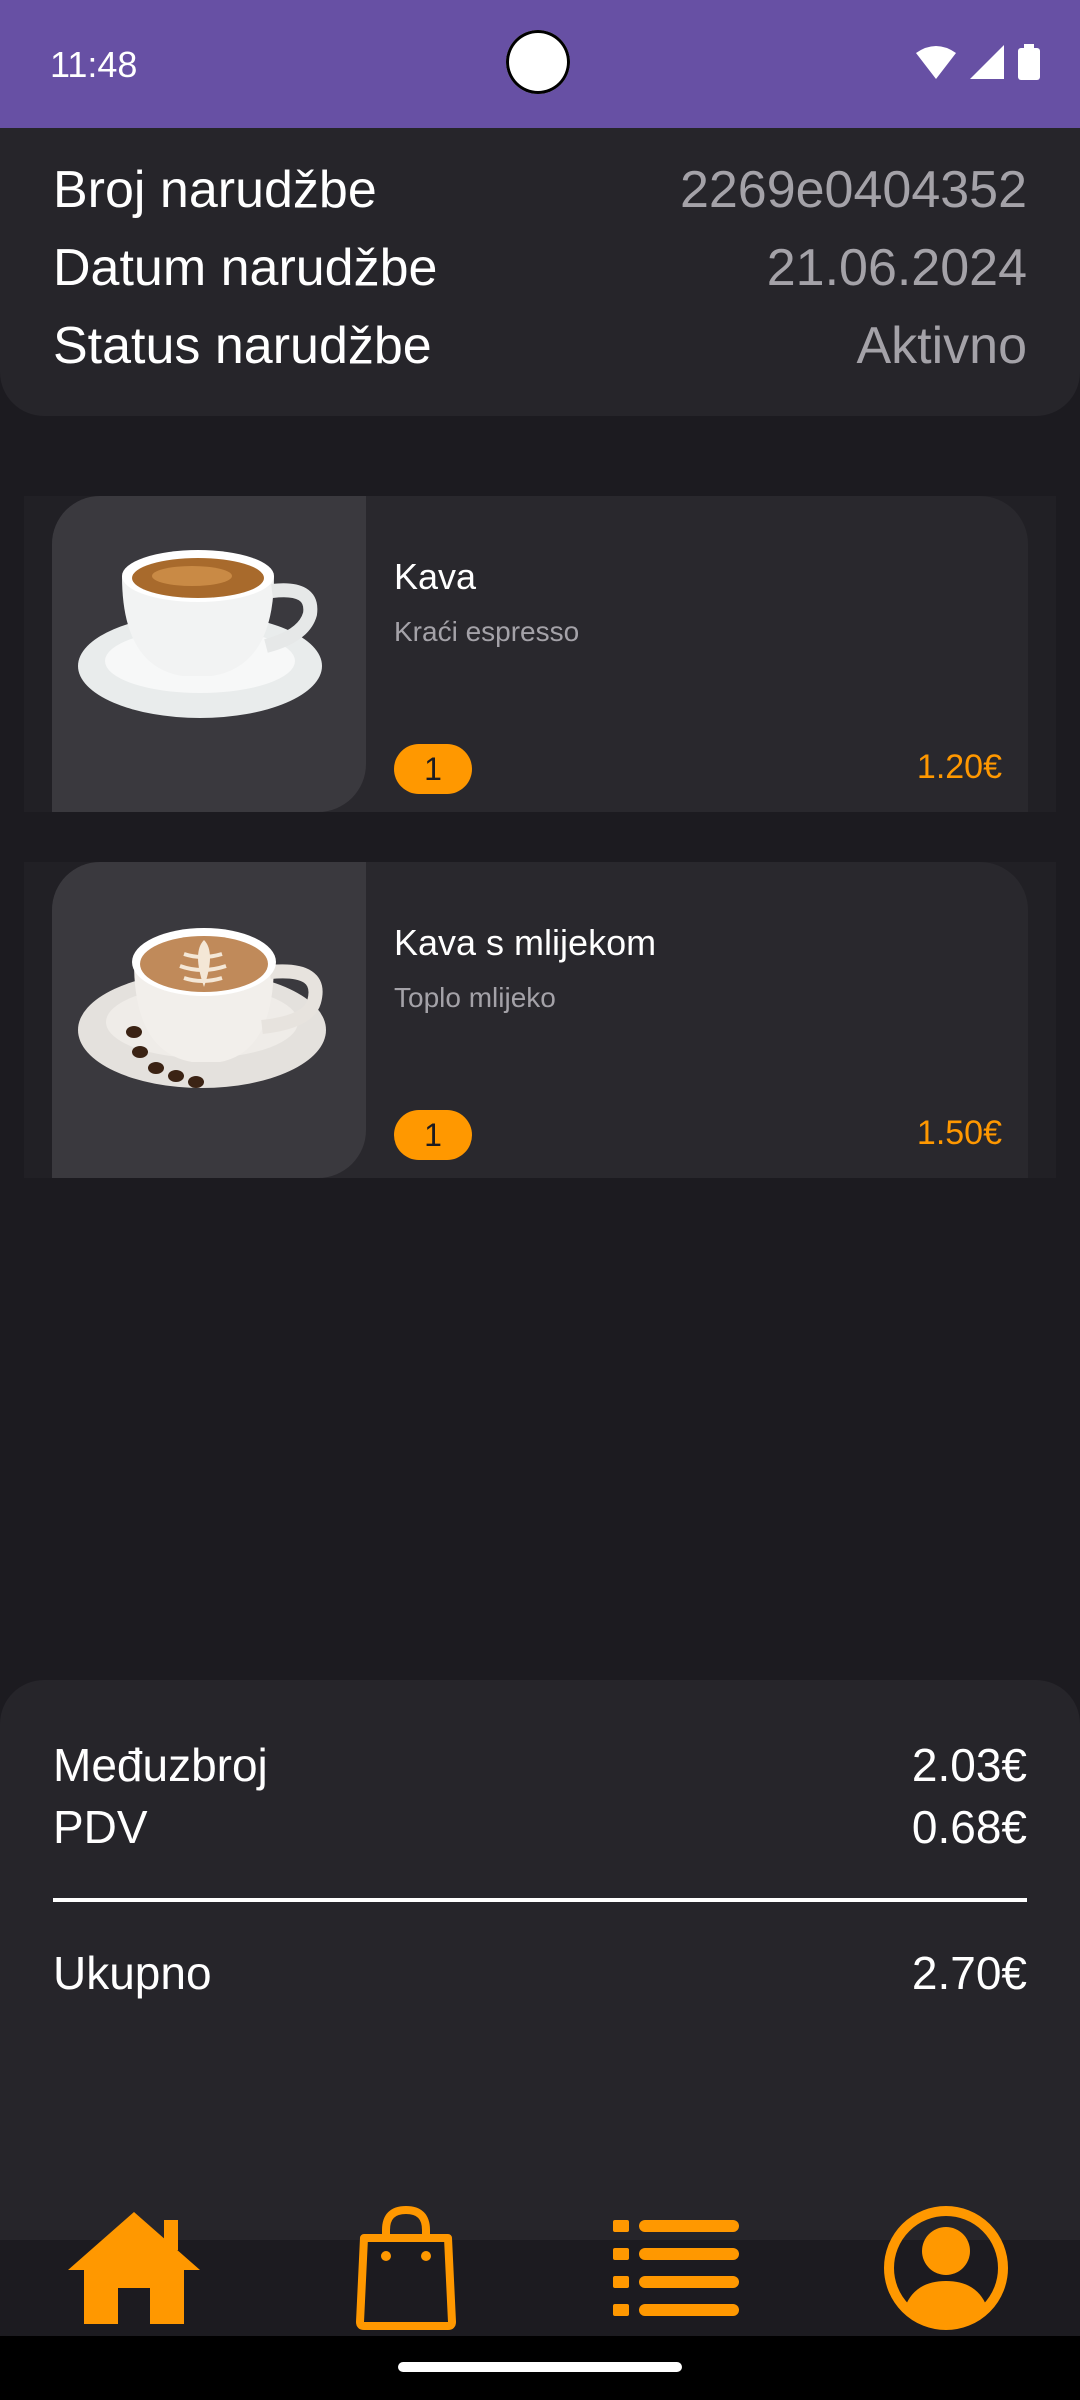 This screenshot has height=2400, width=1080. I want to click on nav-home, so click(134, 2268).